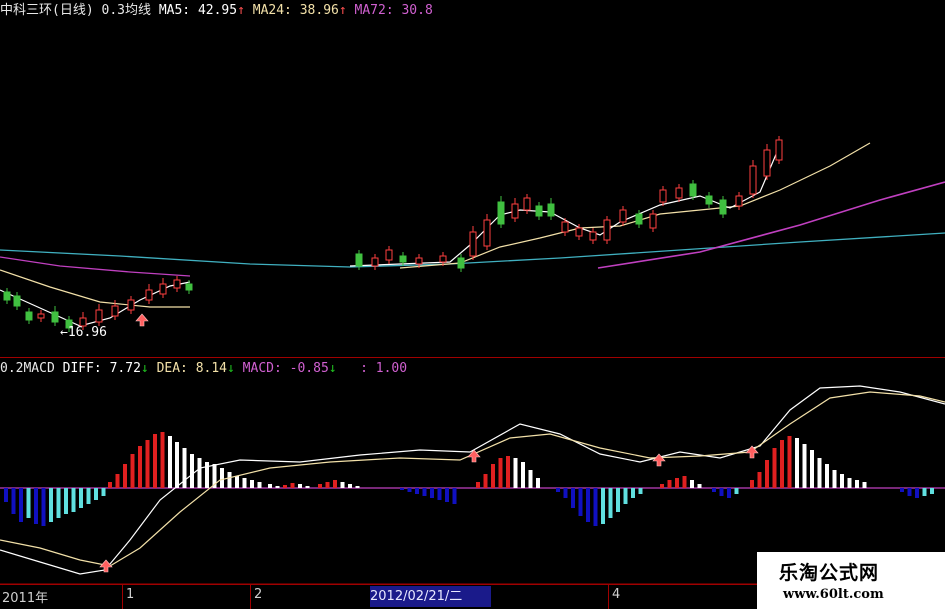 The width and height of the screenshot is (945, 609). I want to click on macd-label: MACD:, so click(262, 368).